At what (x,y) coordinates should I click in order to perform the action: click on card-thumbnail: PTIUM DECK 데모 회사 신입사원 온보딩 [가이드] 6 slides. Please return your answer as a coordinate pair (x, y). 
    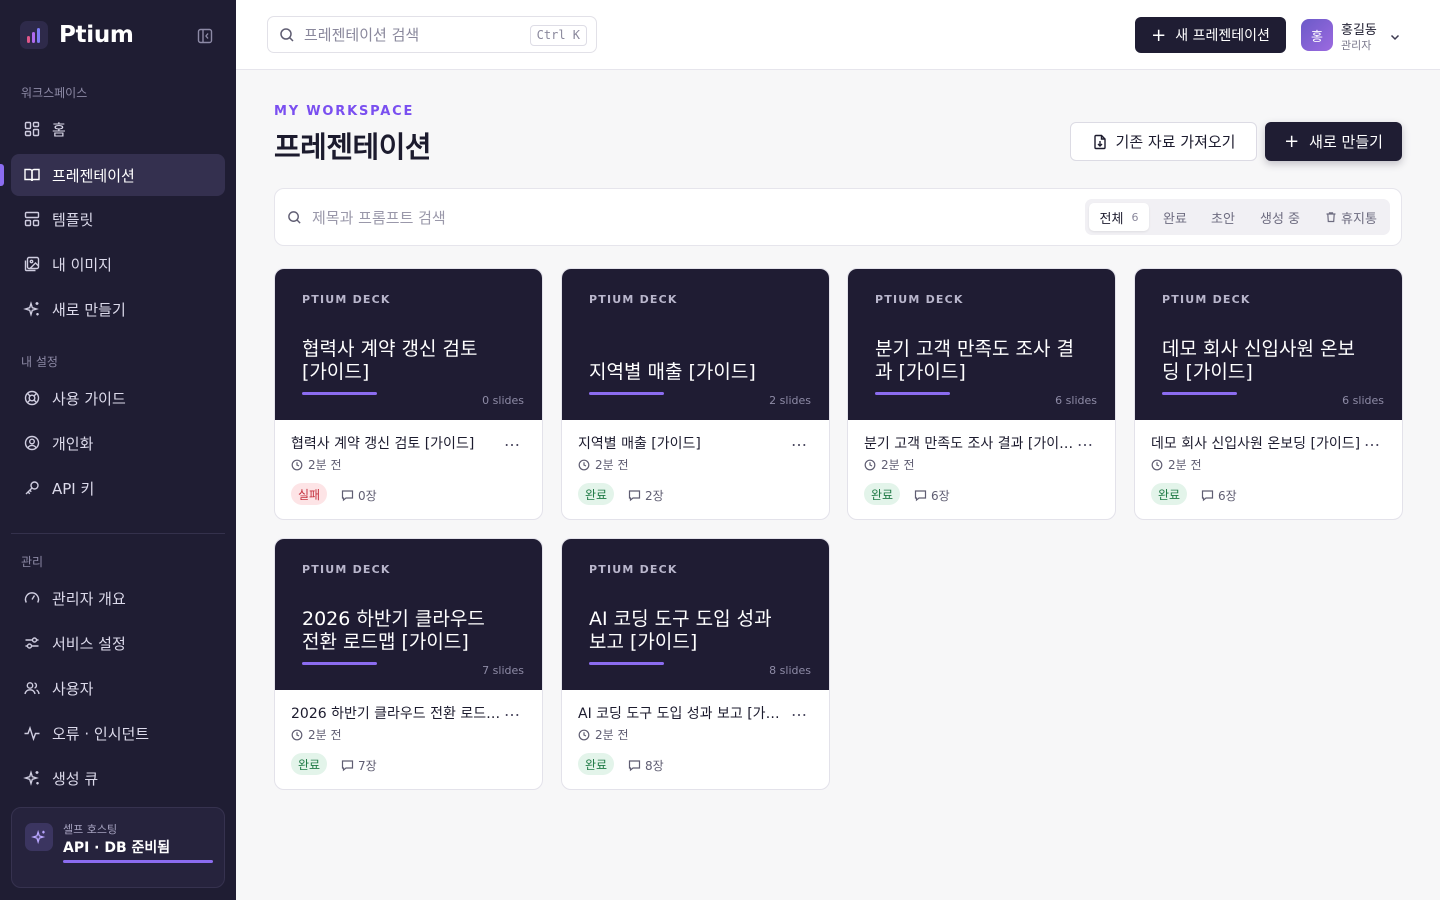
    Looking at the image, I should click on (1268, 344).